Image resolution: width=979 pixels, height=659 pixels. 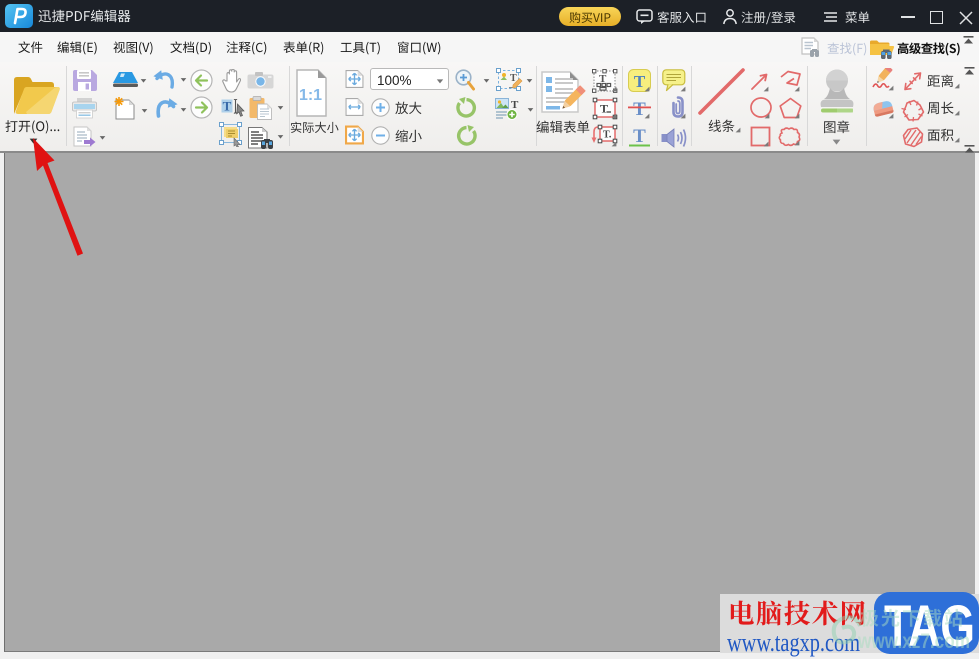 What do you see at coordinates (607, 135) in the screenshot?
I see `svg-text: T.` at bounding box center [607, 135].